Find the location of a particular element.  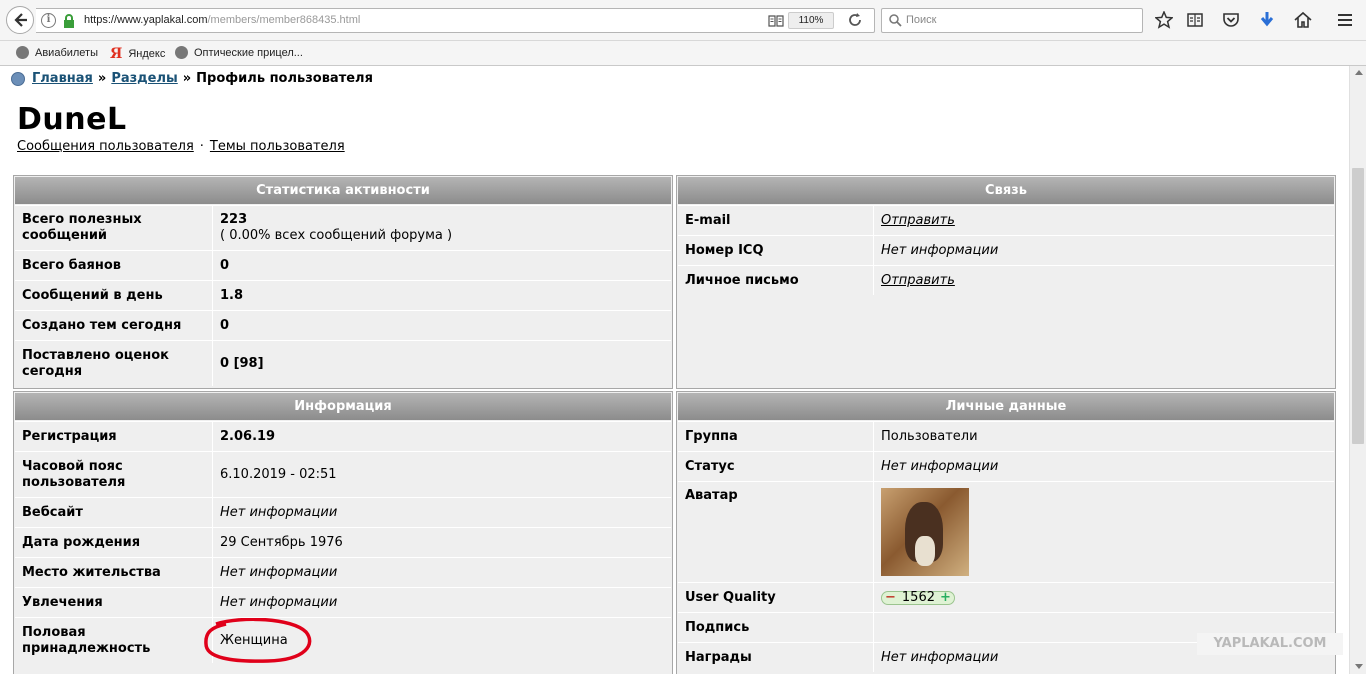

row-label: Подпись is located at coordinates (776, 627).